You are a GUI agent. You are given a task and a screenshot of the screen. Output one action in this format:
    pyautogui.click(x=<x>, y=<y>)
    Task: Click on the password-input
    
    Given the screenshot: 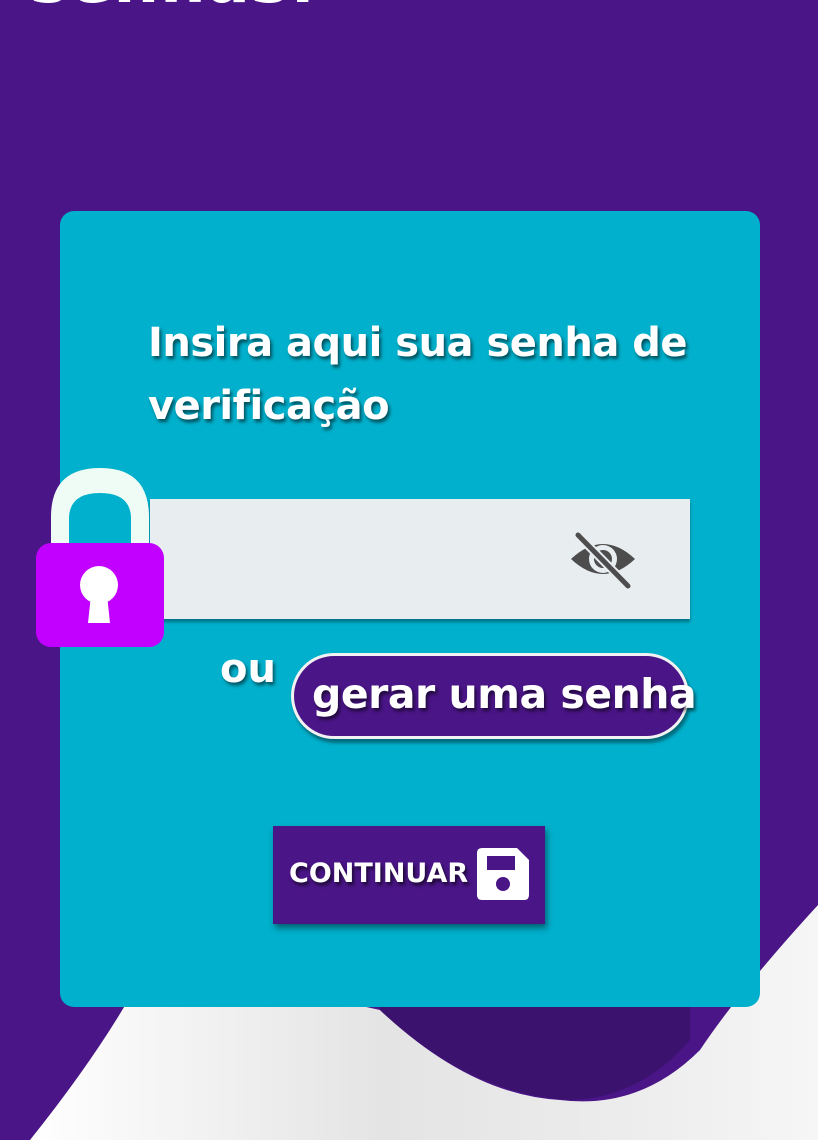 What is the action you would take?
    pyautogui.click(x=365, y=560)
    